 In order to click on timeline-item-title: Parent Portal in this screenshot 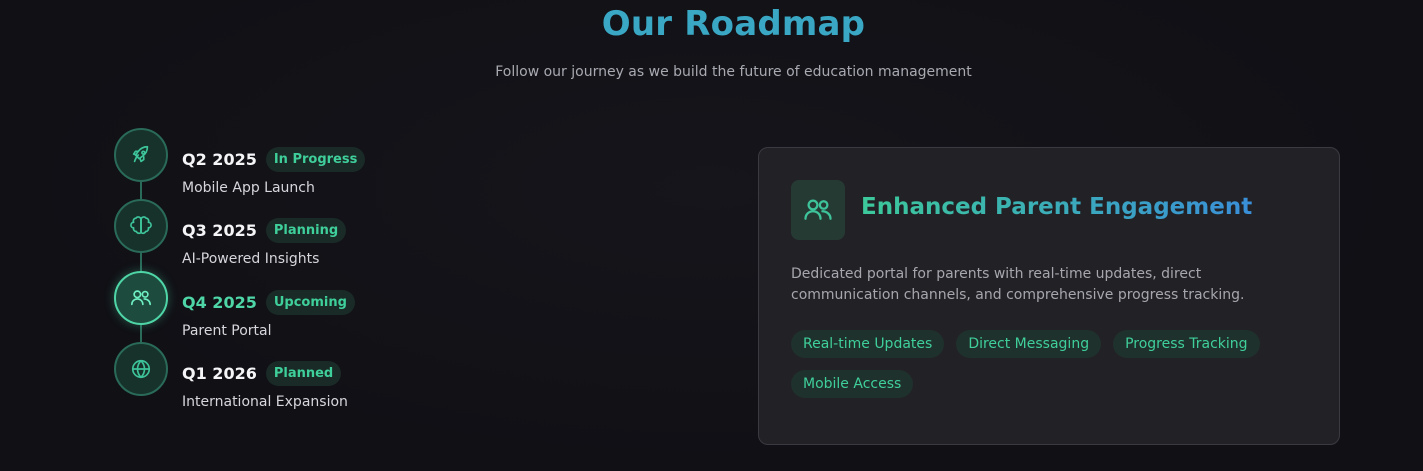, I will do `click(227, 331)`.